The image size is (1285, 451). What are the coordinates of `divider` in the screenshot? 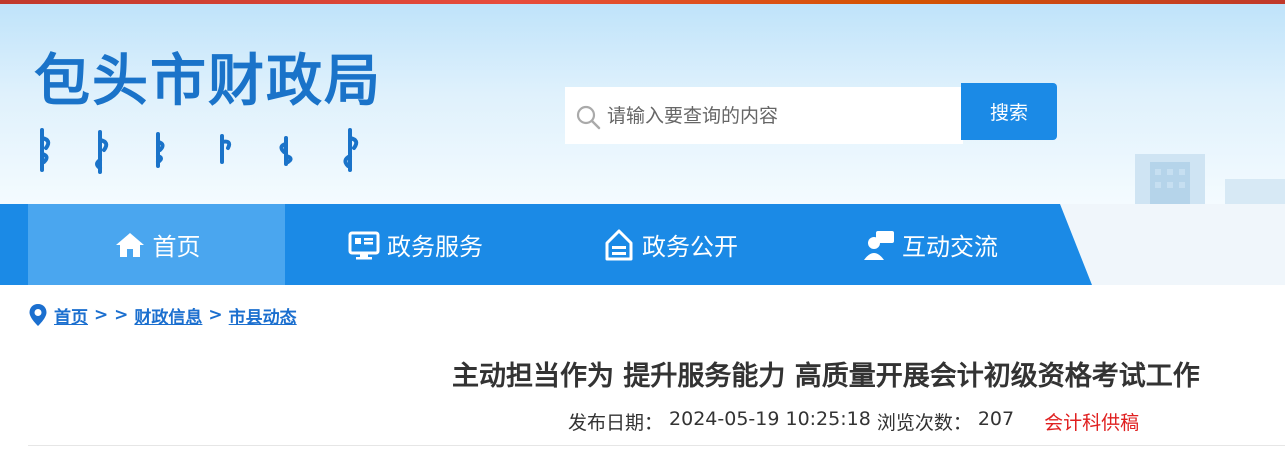 It's located at (656, 445).